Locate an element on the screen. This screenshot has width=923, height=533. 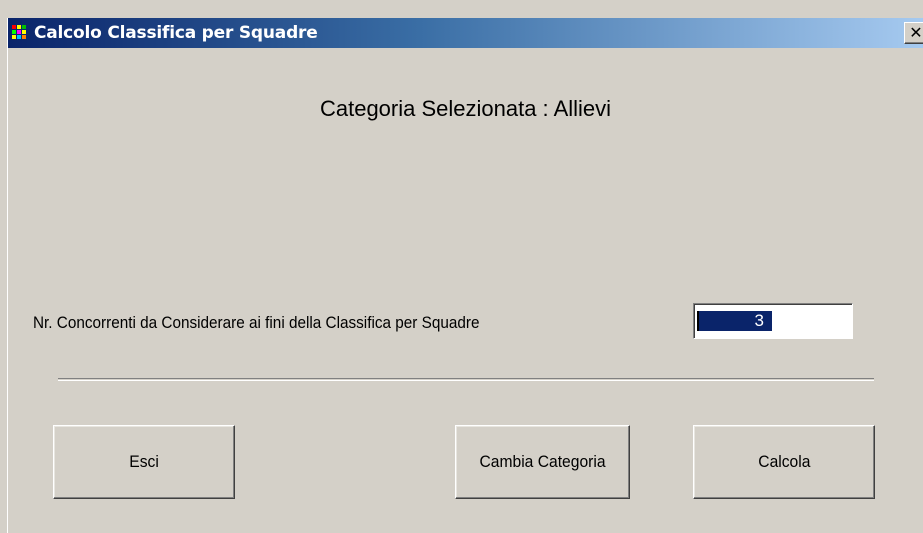
competitors-count-value: 3 is located at coordinates (735, 321).